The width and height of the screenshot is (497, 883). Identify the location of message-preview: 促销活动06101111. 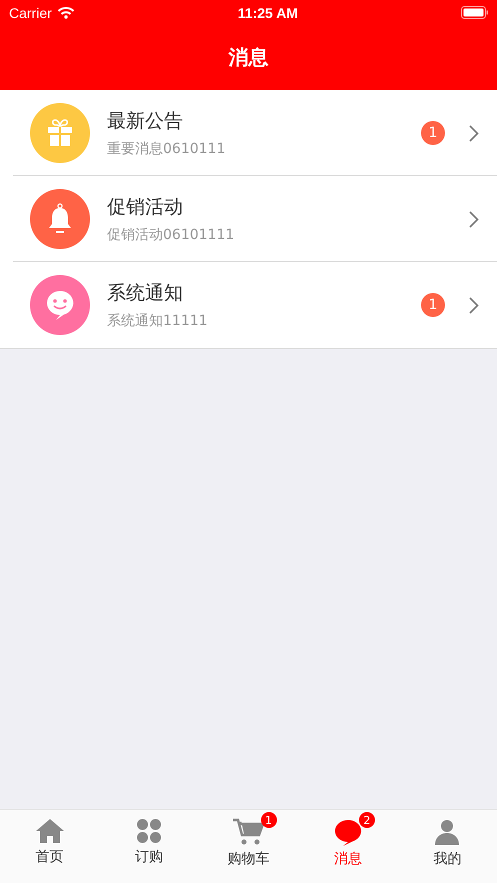
(171, 235).